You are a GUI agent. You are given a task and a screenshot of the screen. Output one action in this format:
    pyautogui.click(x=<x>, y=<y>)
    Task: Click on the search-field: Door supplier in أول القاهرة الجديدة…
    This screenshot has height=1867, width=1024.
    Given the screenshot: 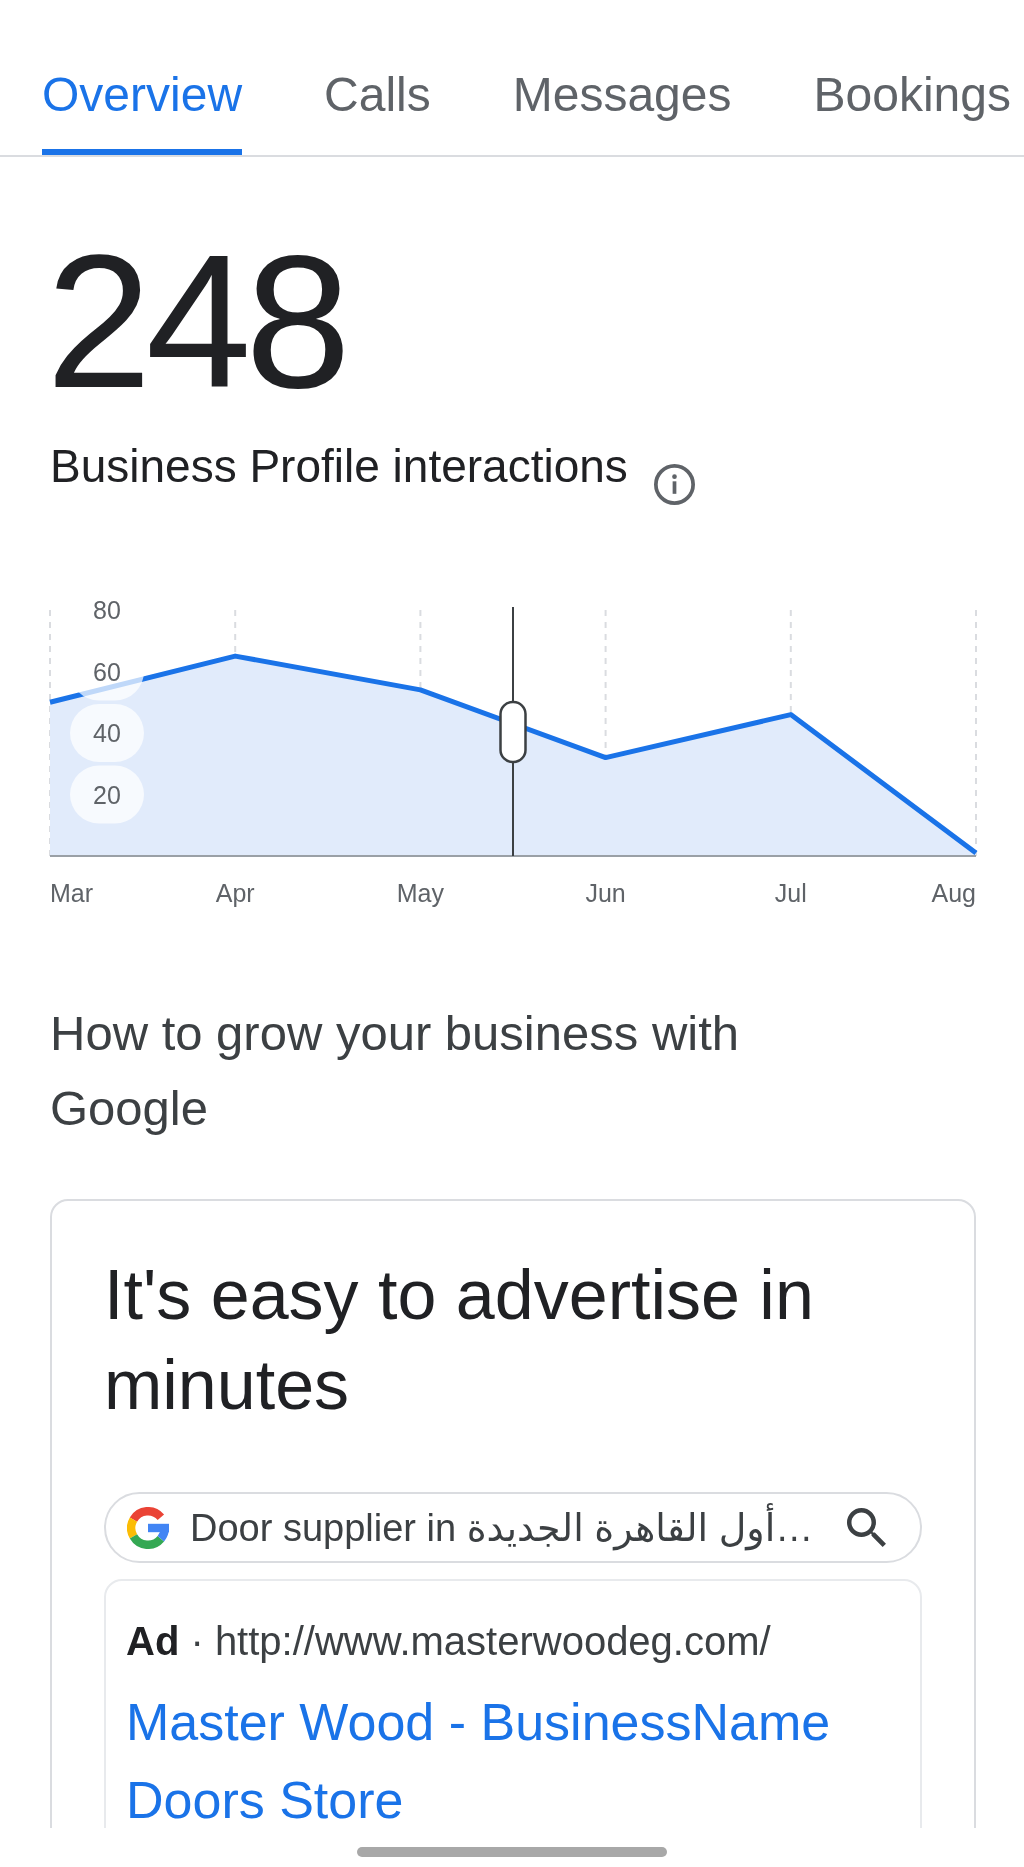 What is the action you would take?
    pyautogui.click(x=513, y=1527)
    